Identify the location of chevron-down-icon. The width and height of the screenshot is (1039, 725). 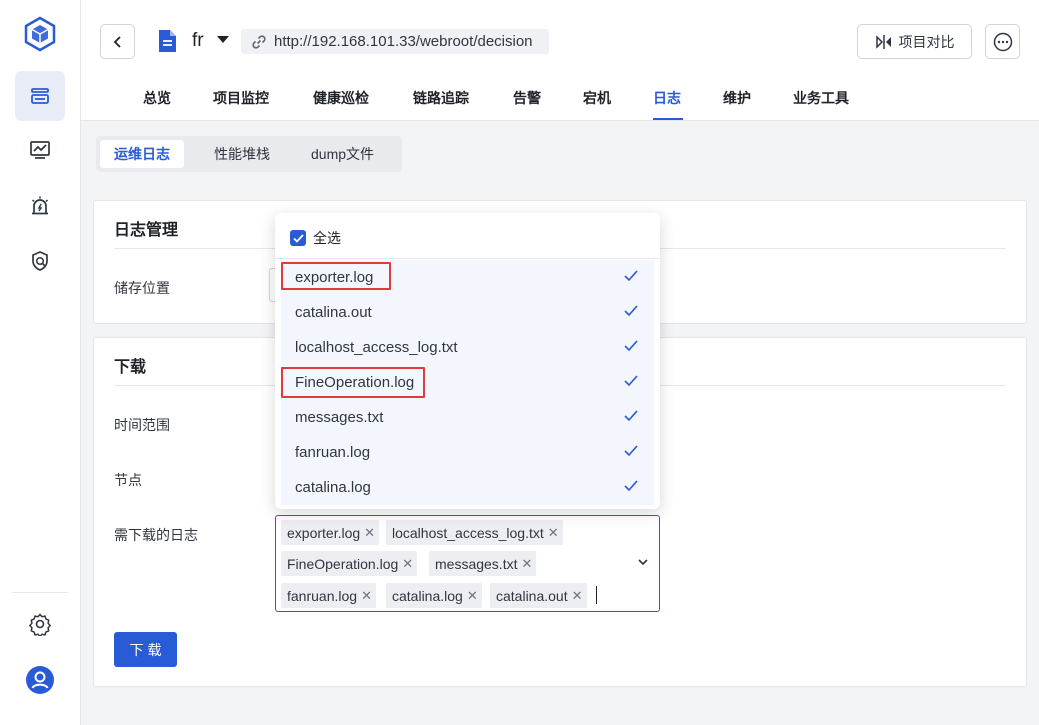
(643, 562).